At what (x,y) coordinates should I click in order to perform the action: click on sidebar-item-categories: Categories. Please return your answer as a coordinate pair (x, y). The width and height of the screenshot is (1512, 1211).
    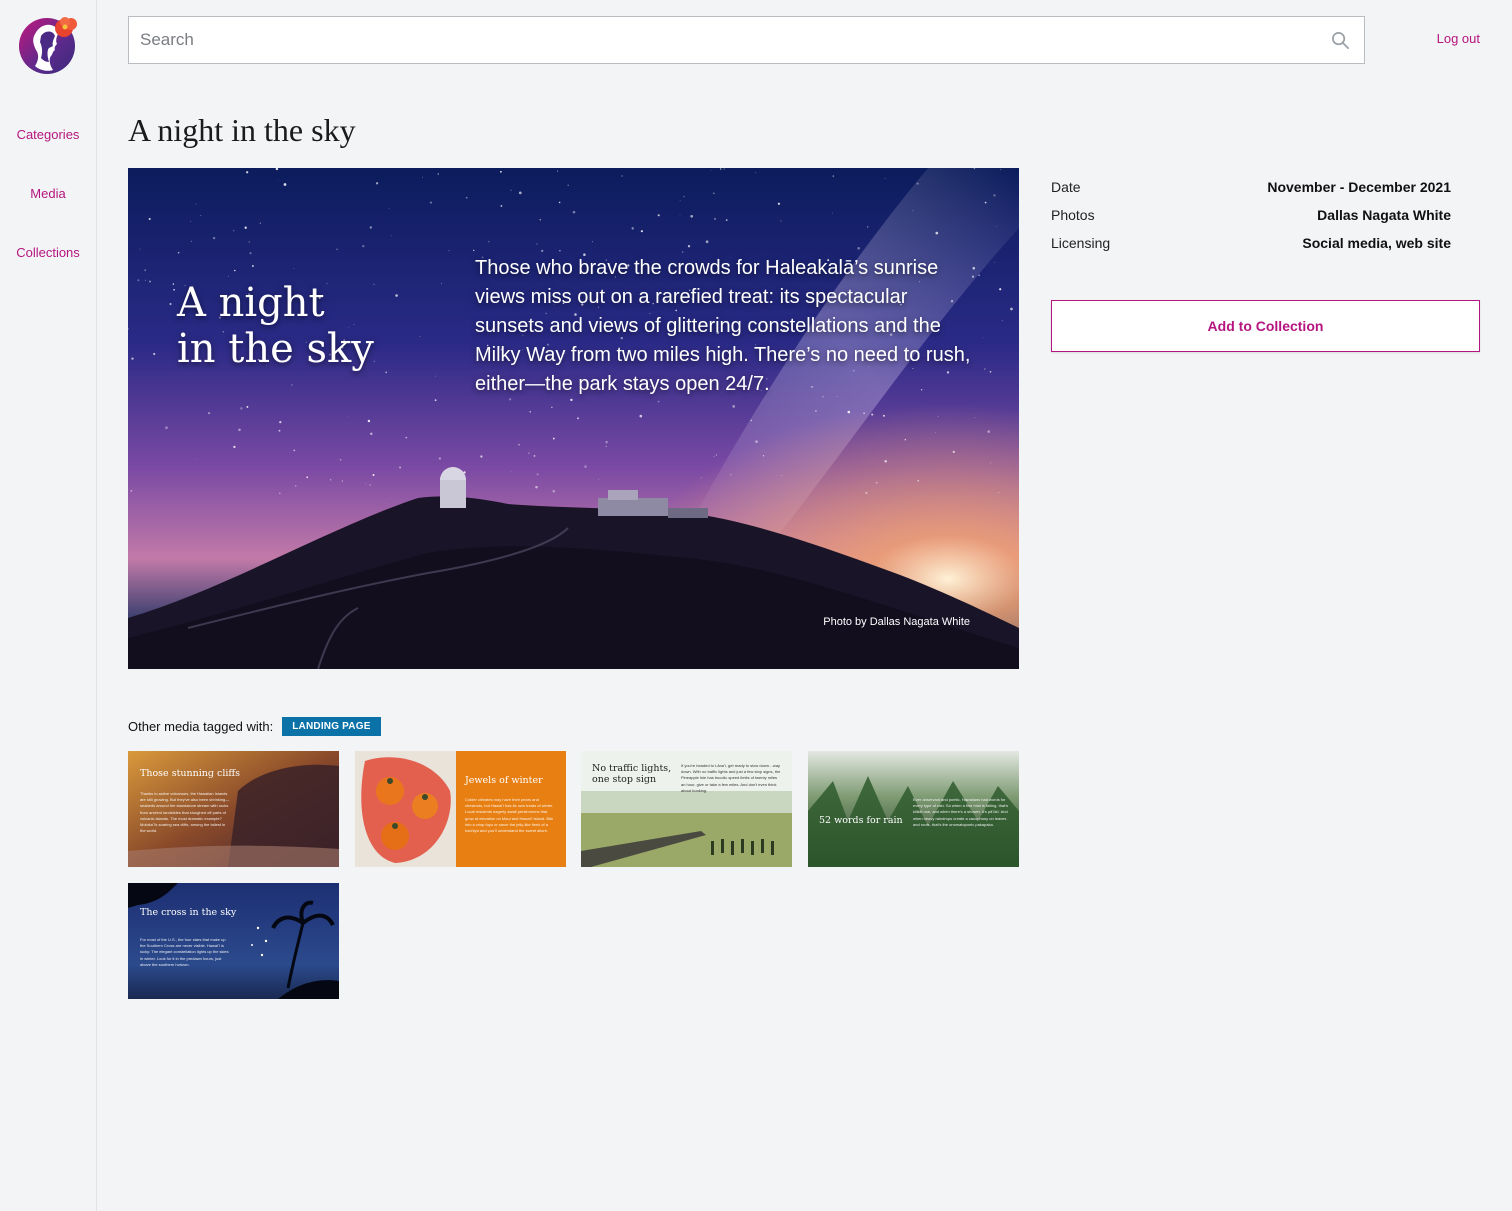
    Looking at the image, I should click on (48, 134).